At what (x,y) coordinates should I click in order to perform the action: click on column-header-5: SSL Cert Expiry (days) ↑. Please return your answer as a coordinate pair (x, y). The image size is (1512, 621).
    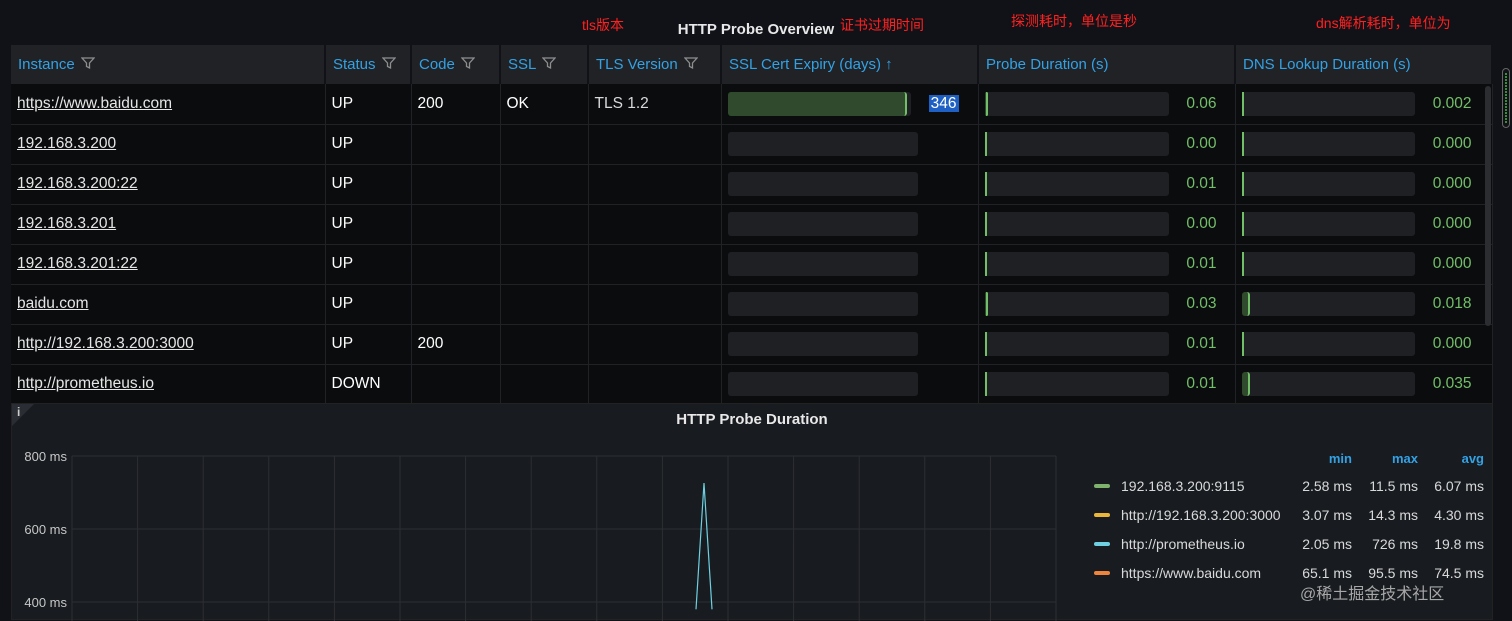
    Looking at the image, I should click on (850, 64).